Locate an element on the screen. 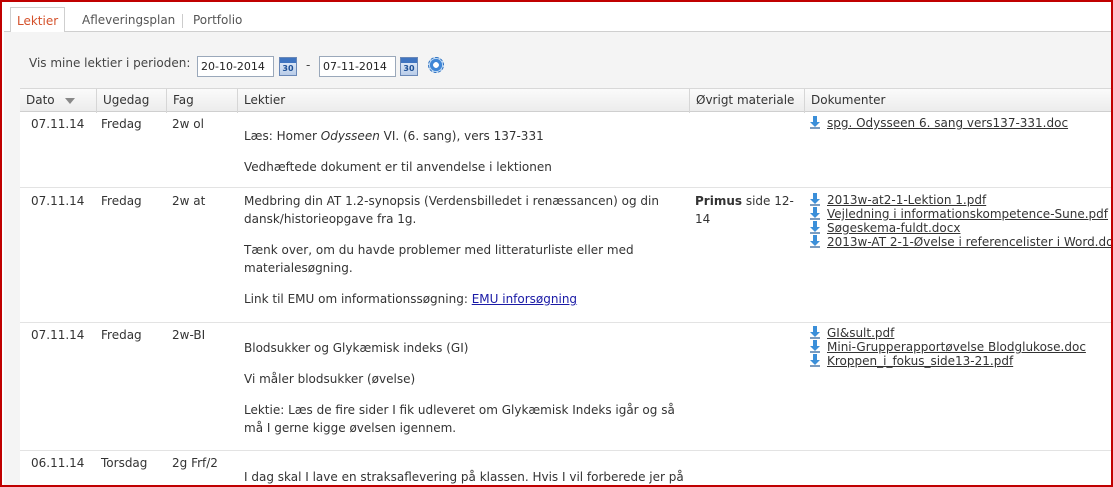 The height and width of the screenshot is (487, 1113). cell-ugedag: Torsdag is located at coordinates (124, 463).